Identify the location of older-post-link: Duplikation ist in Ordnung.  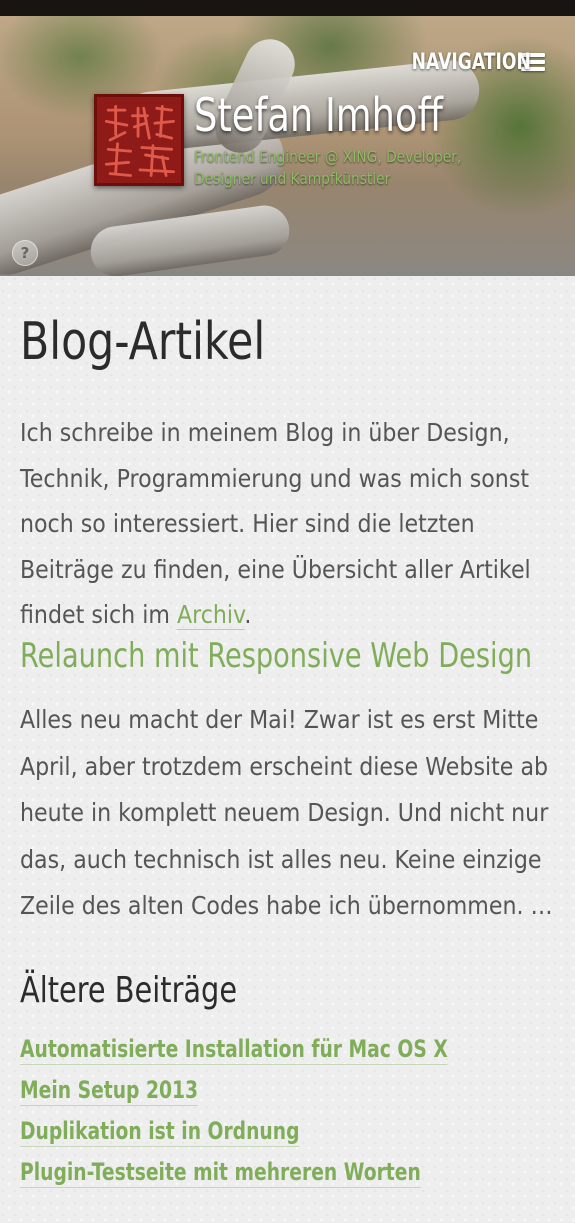
(160, 1131).